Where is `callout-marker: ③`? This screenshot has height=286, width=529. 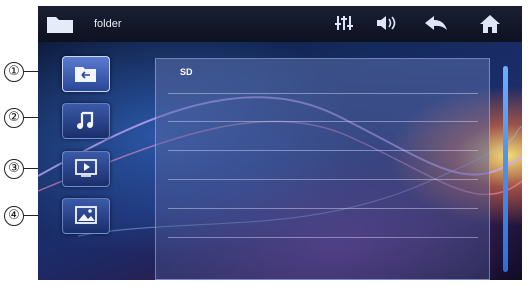
callout-marker: ③ is located at coordinates (14, 169).